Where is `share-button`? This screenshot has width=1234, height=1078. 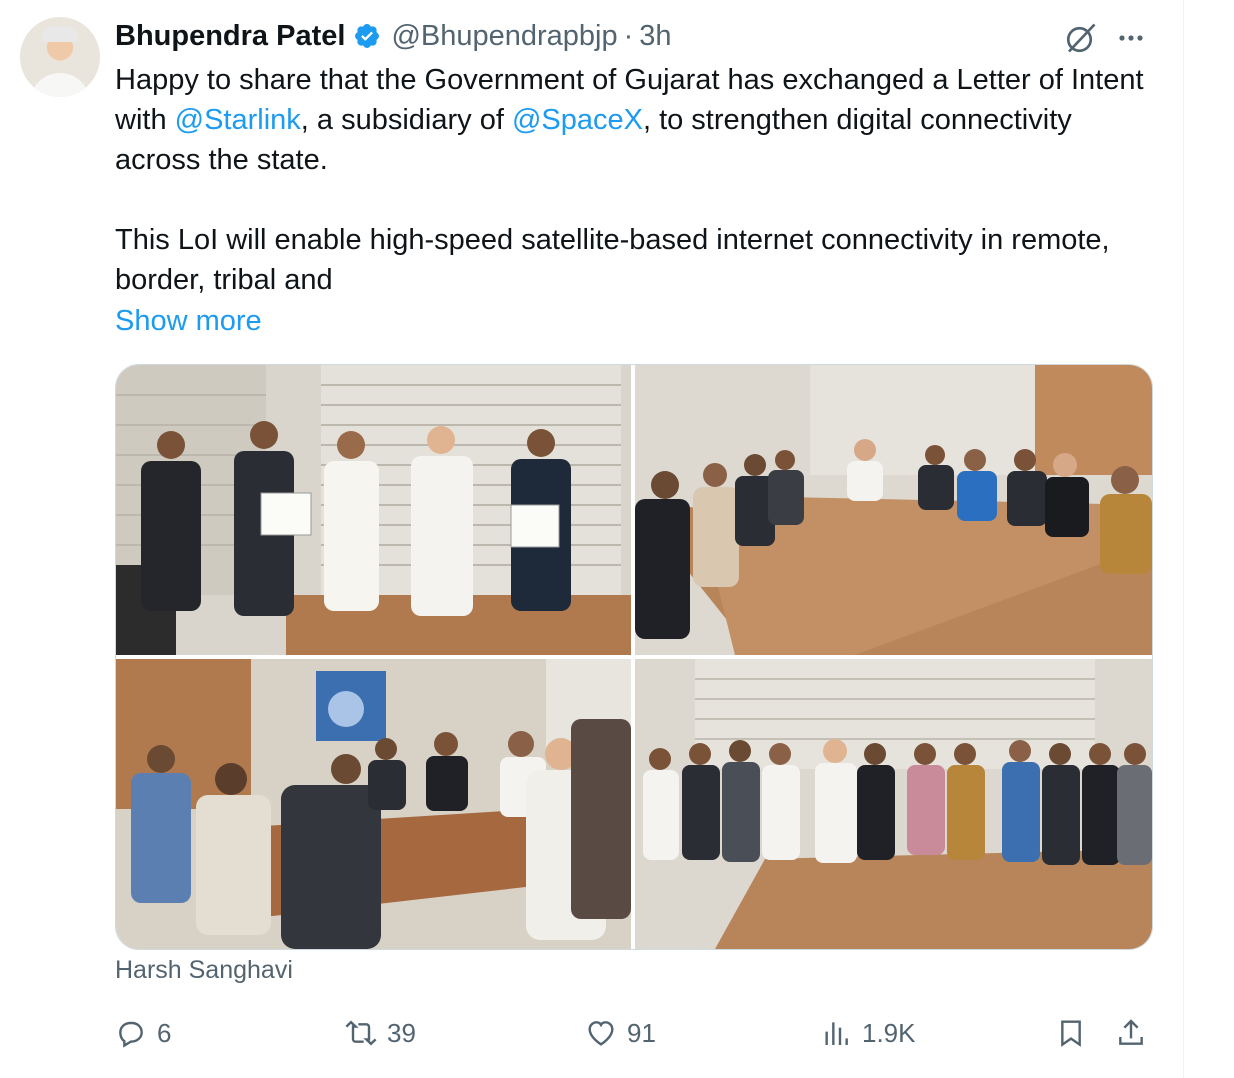
share-button is located at coordinates (1136, 1033).